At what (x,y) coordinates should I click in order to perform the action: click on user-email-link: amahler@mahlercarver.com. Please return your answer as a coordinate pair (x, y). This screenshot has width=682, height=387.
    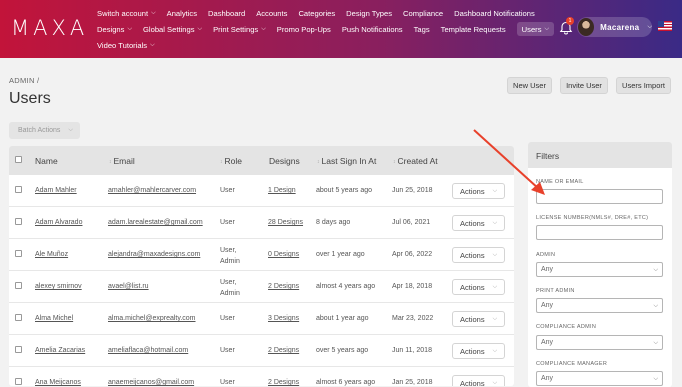
    Looking at the image, I should click on (152, 190).